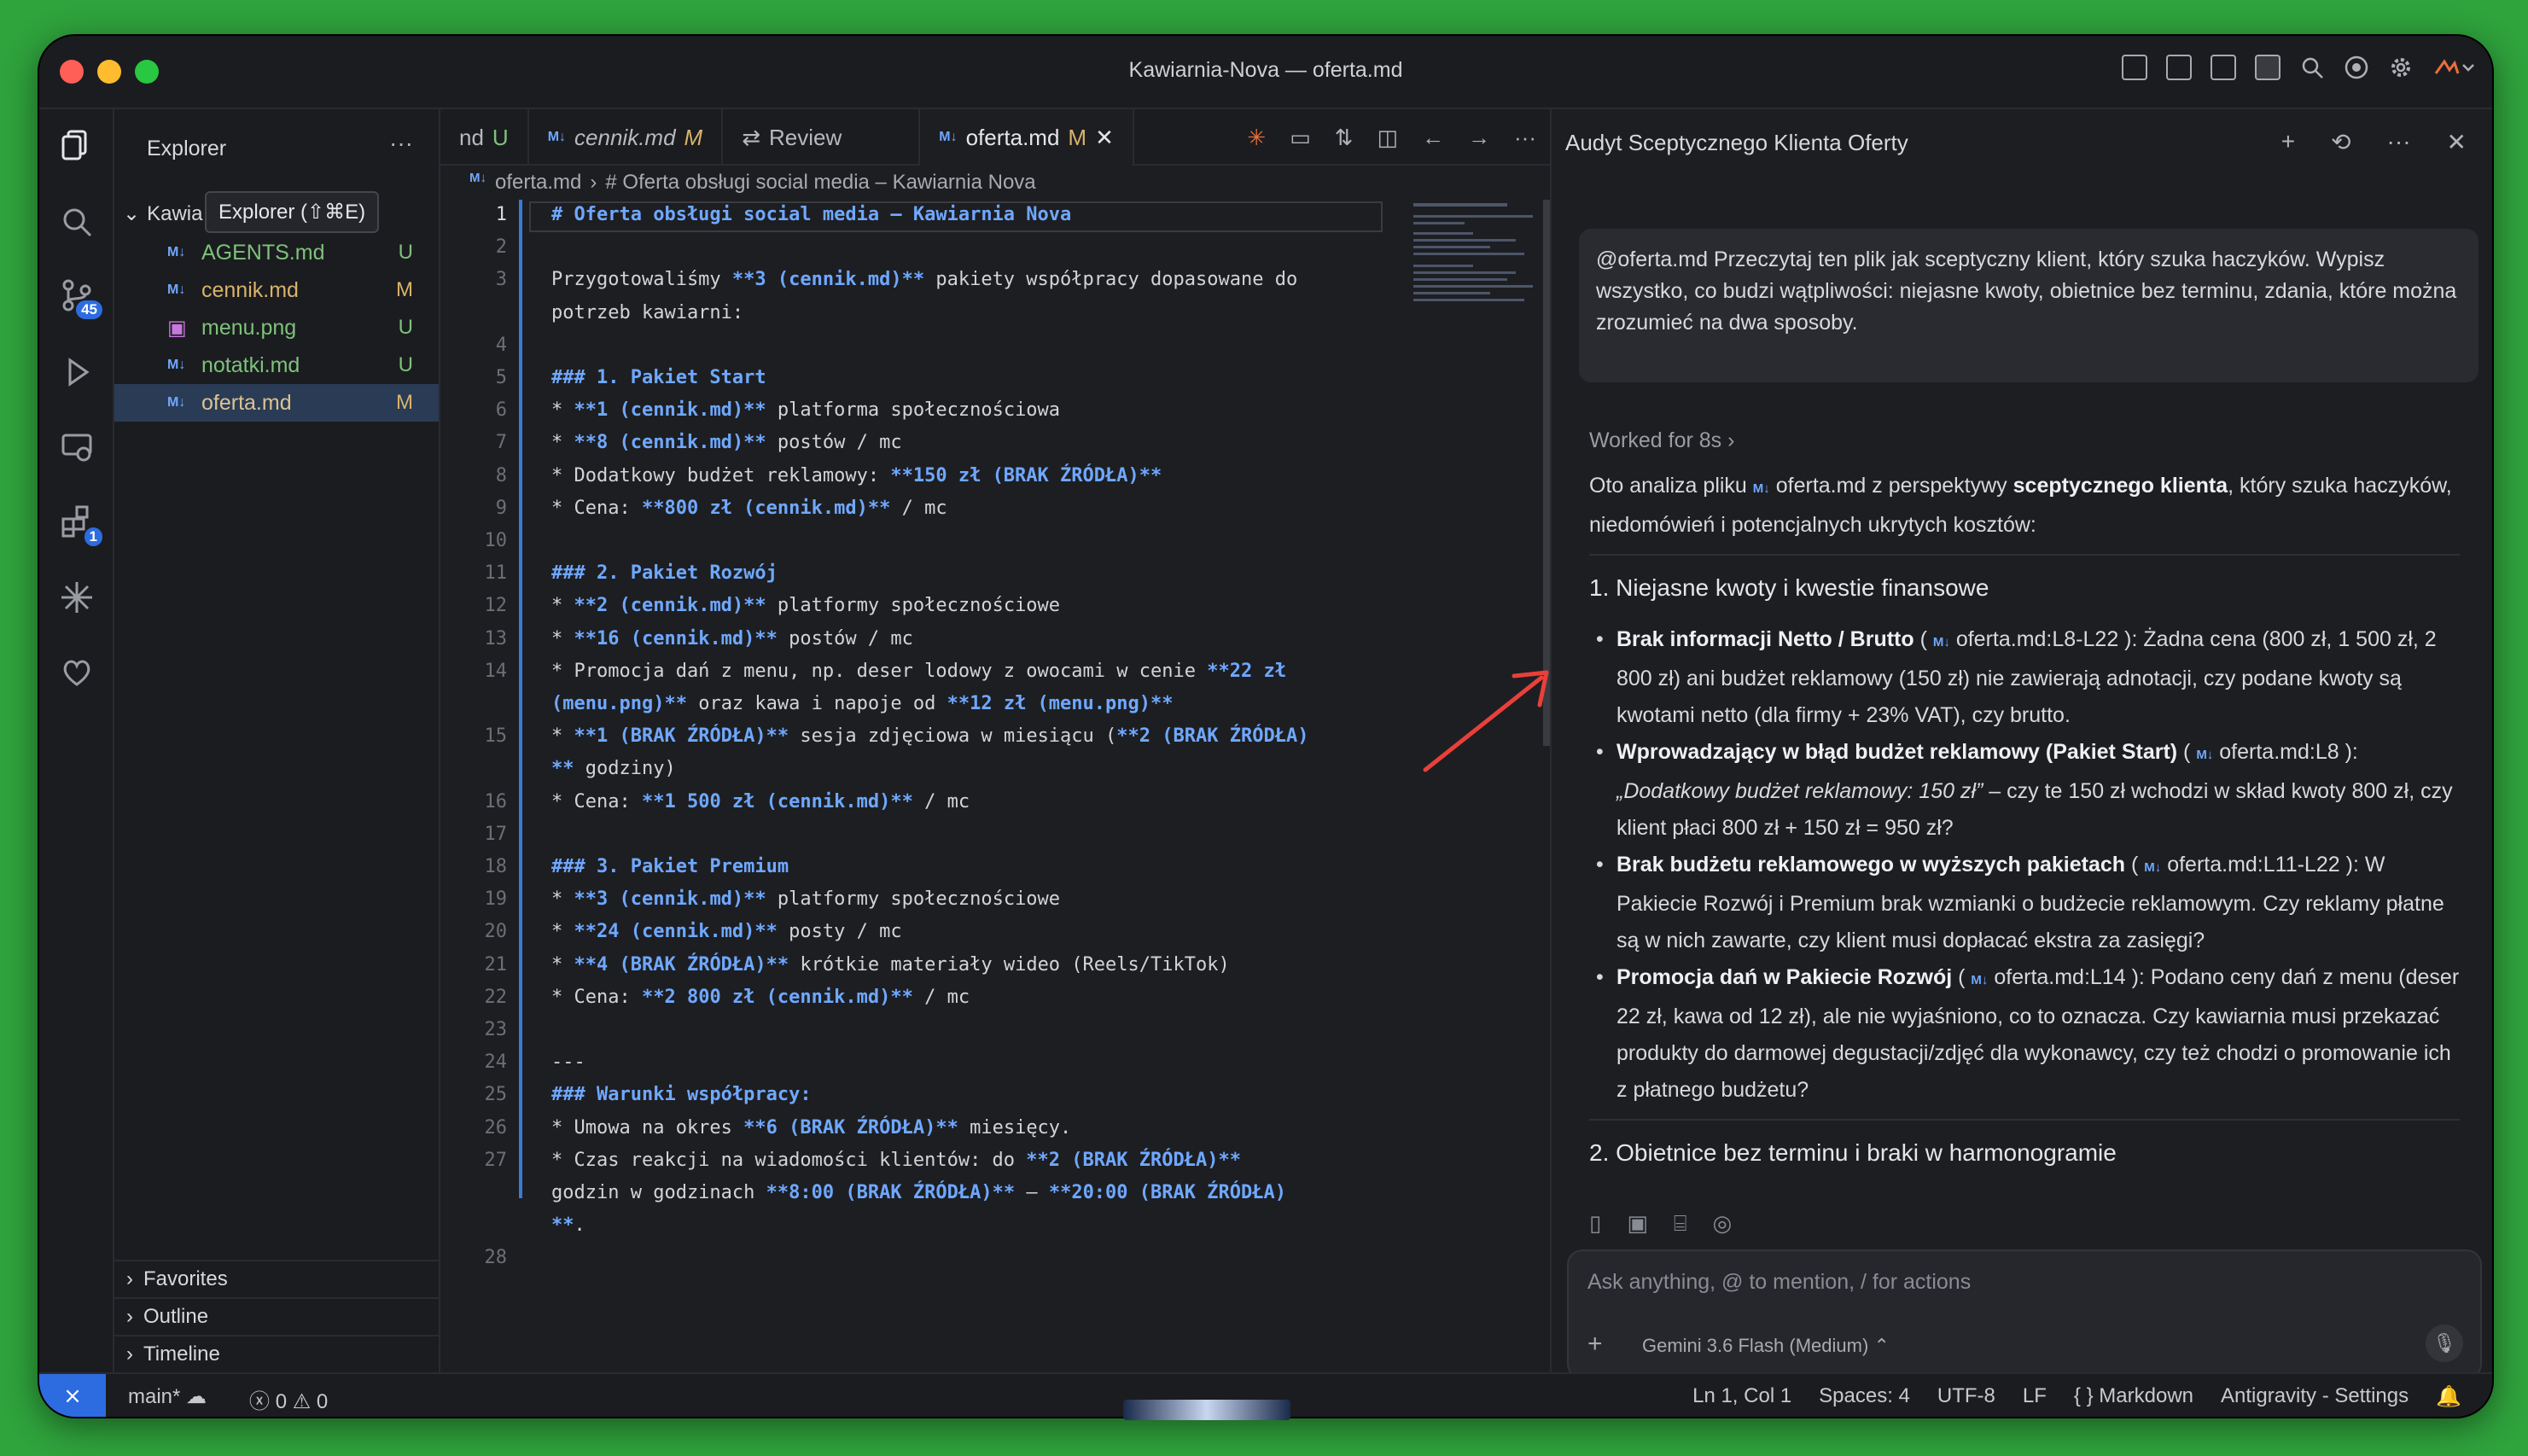 This screenshot has height=1456, width=2528. Describe the element at coordinates (995, 1030) in the screenshot. I see `code-line: 23` at that location.